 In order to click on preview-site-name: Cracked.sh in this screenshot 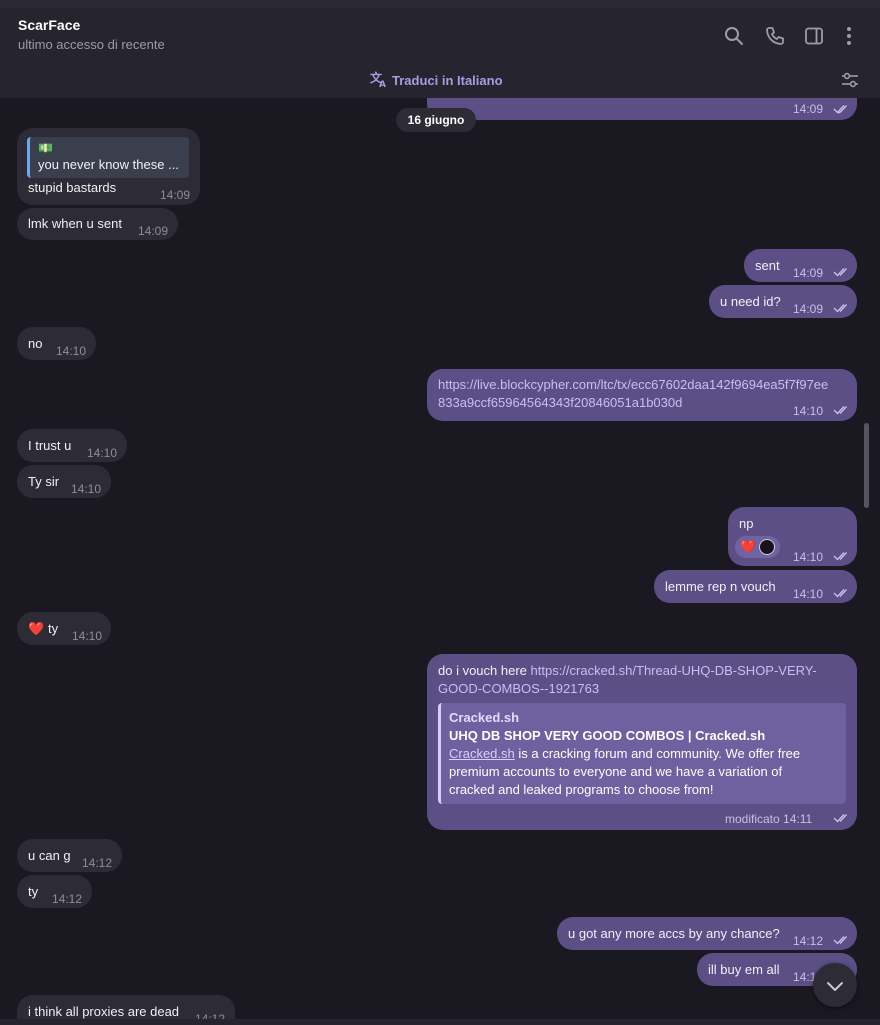, I will do `click(484, 717)`.